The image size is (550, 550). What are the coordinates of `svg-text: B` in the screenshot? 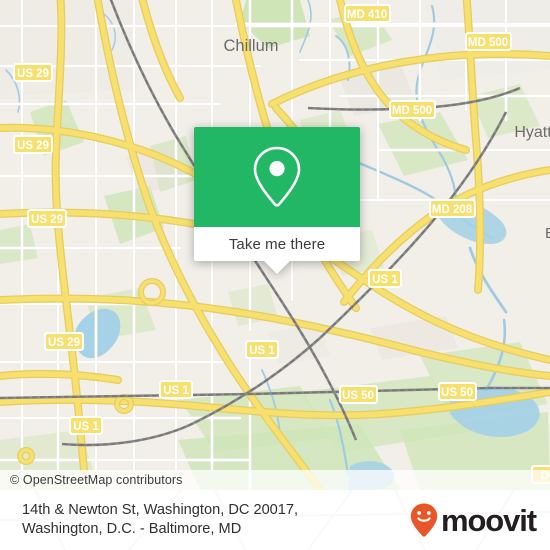 It's located at (547, 233).